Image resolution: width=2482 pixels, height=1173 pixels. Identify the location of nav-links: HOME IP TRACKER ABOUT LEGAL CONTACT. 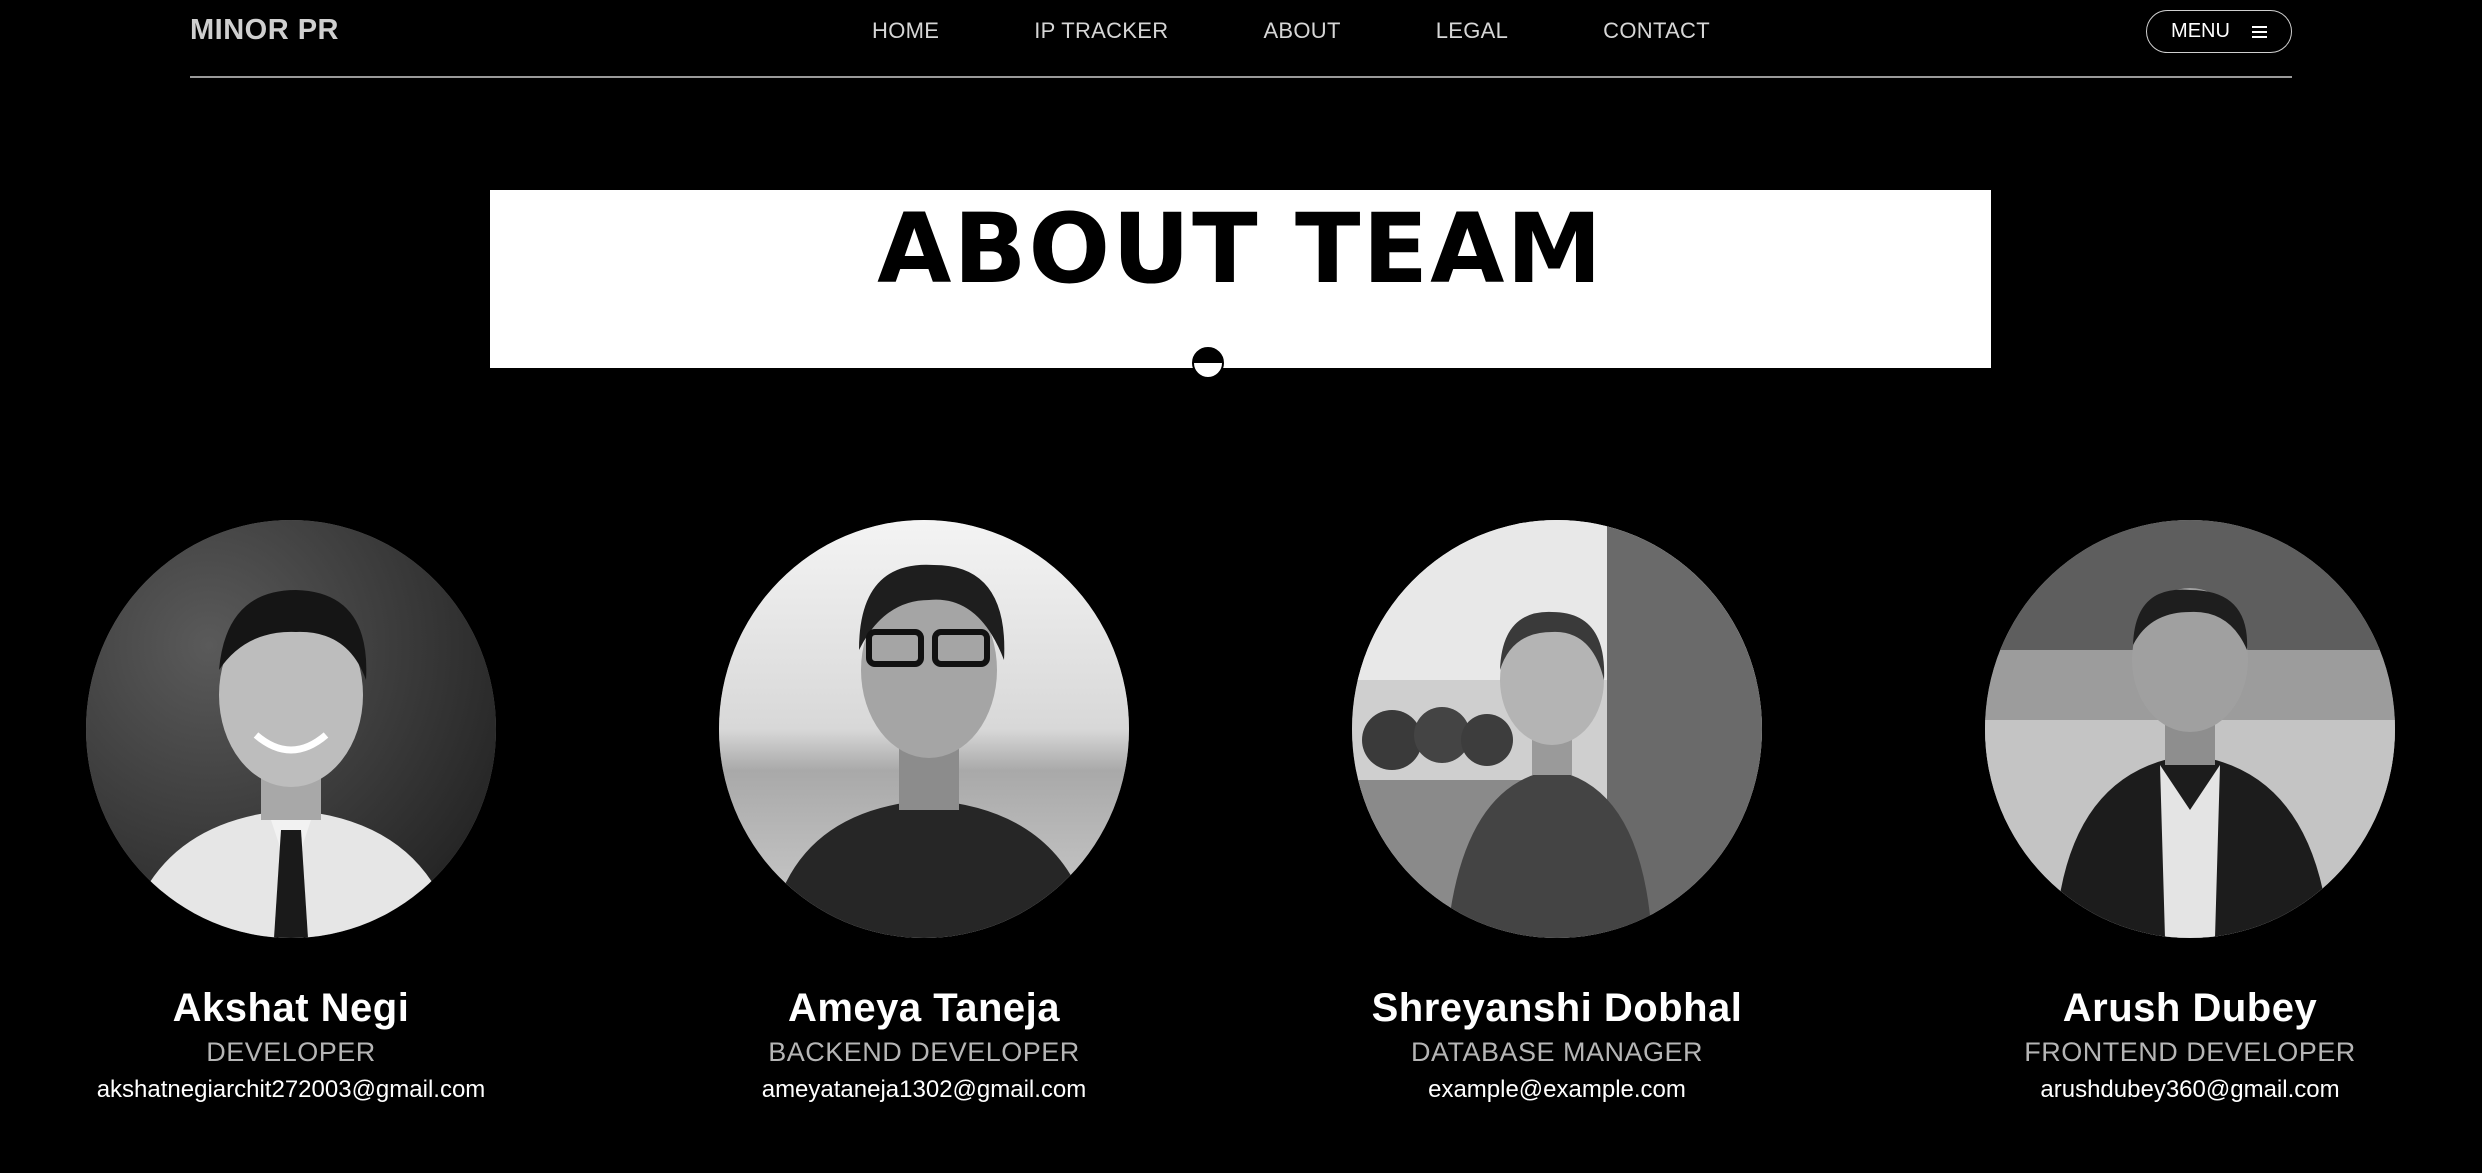
(1291, 31).